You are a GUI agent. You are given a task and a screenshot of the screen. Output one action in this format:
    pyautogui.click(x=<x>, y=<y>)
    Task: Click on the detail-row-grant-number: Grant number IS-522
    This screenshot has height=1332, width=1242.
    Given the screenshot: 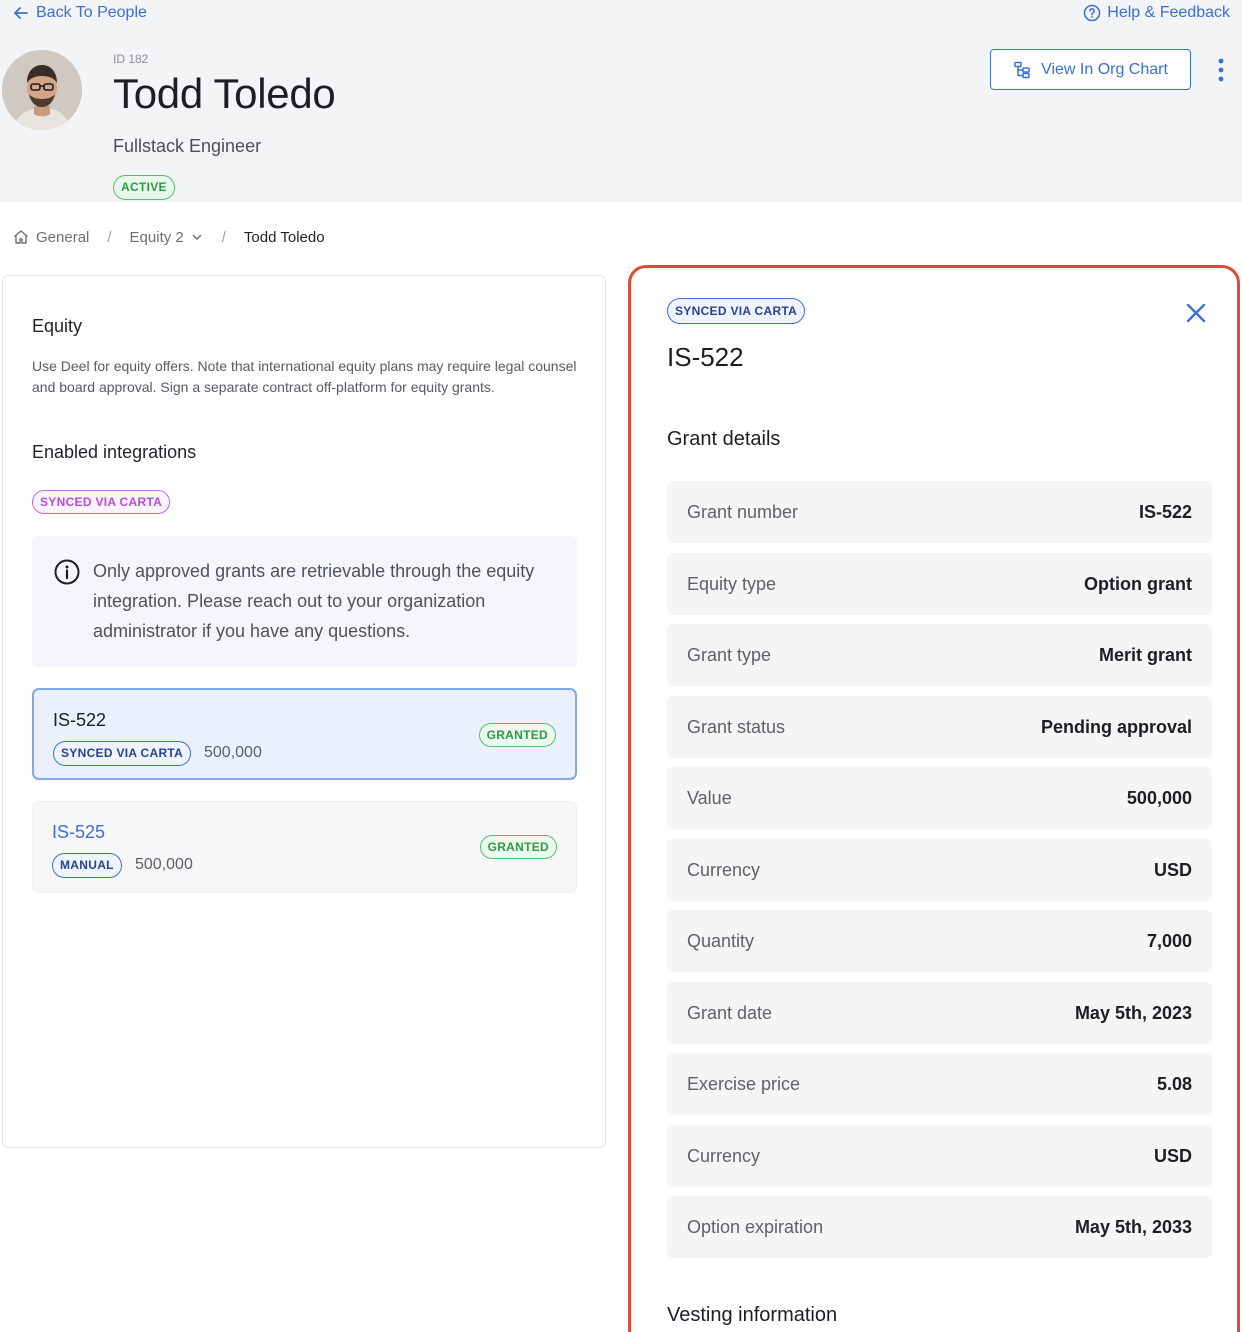 What is the action you would take?
    pyautogui.click(x=939, y=512)
    